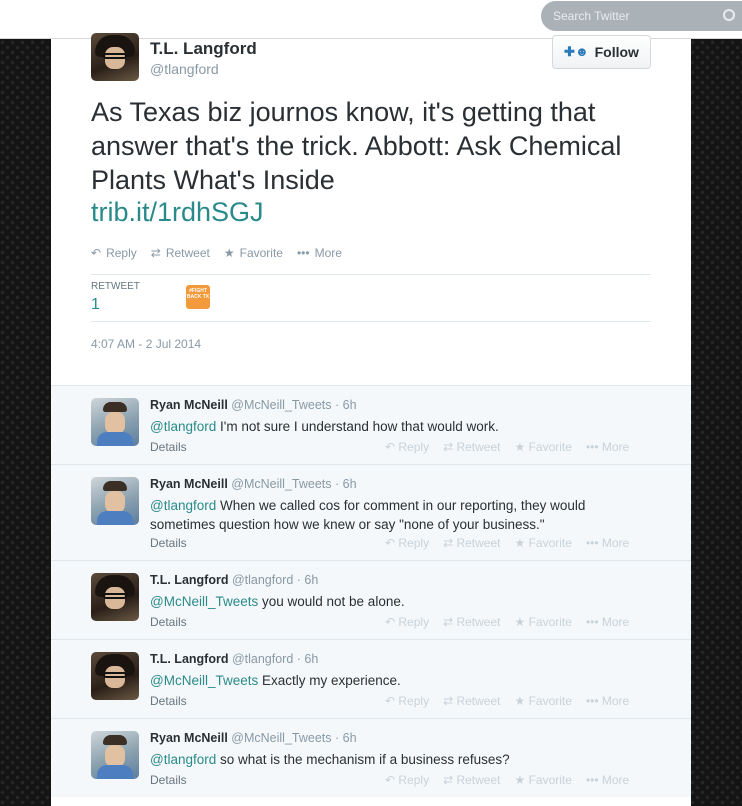 Image resolution: width=742 pixels, height=806 pixels. Describe the element at coordinates (229, 253) in the screenshot. I see `star-icon: ★` at that location.